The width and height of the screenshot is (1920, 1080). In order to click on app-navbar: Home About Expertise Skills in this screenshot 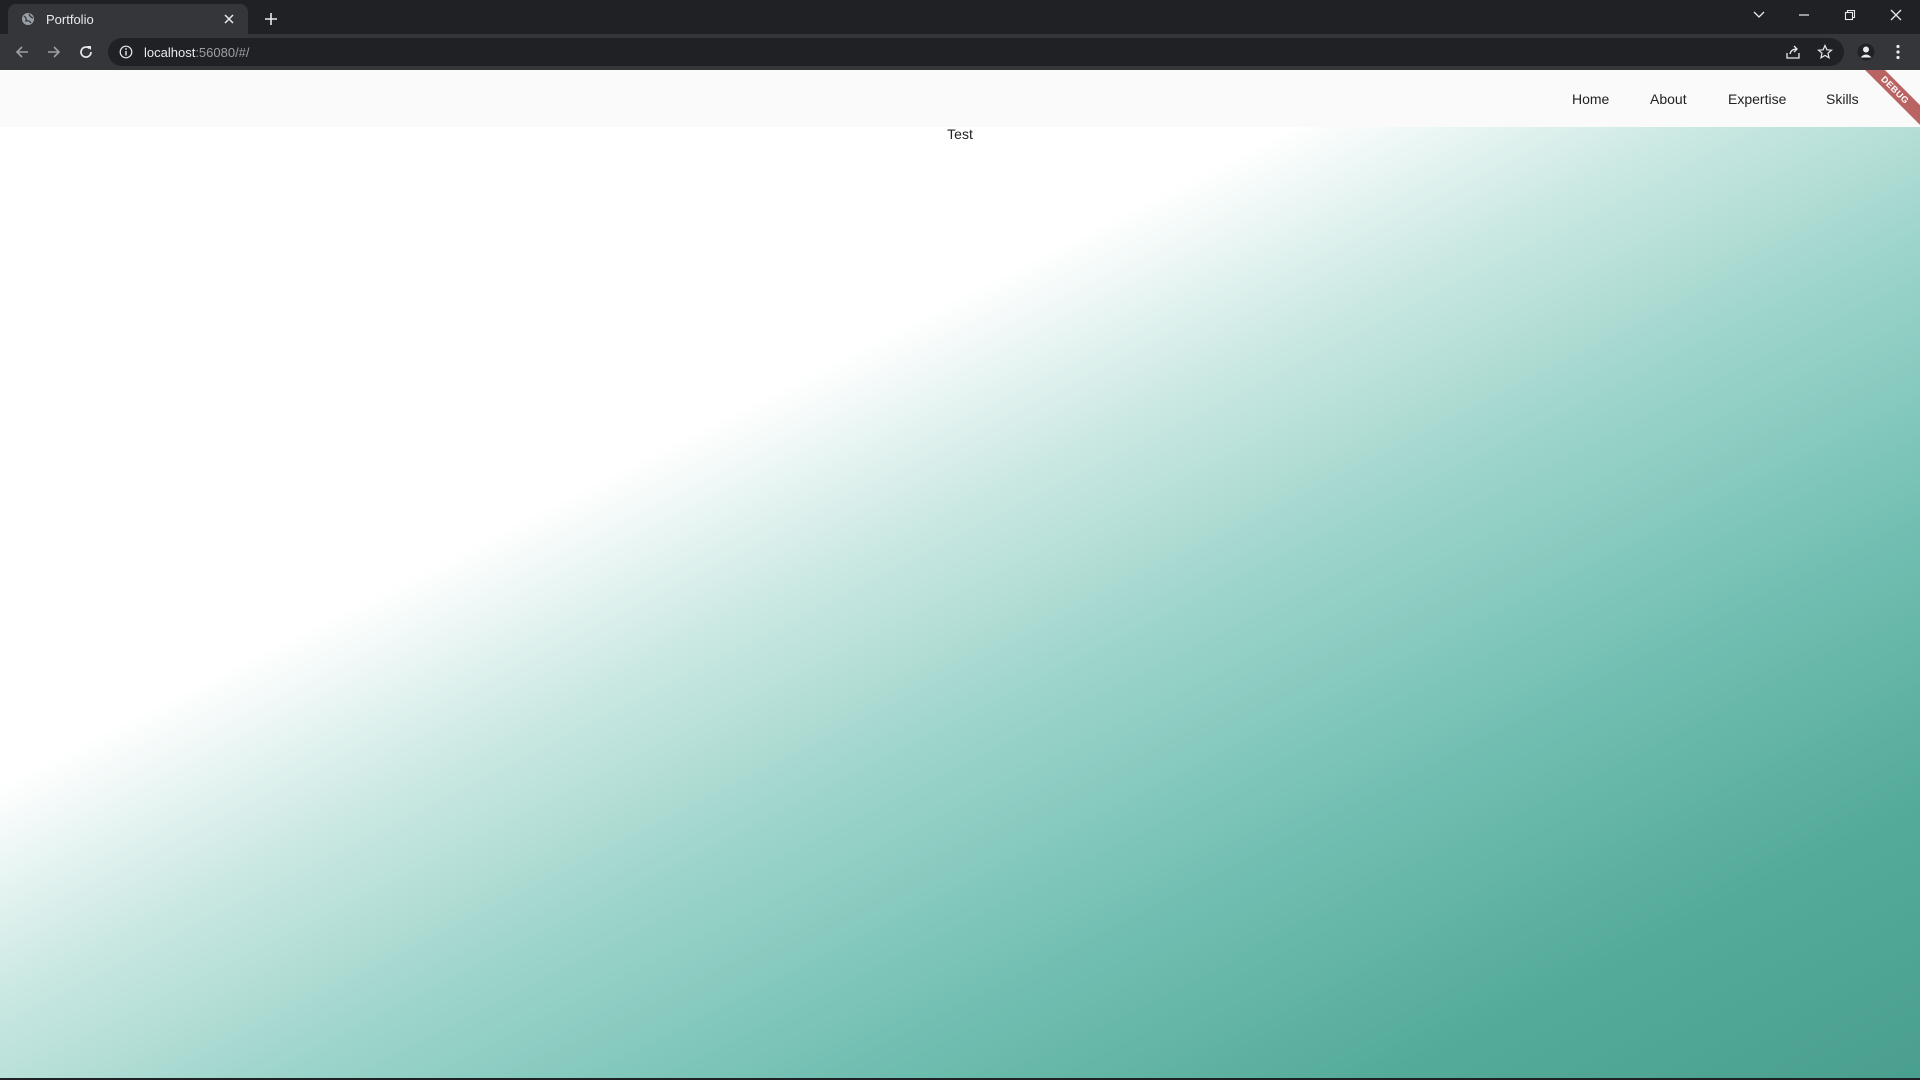, I will do `click(960, 98)`.